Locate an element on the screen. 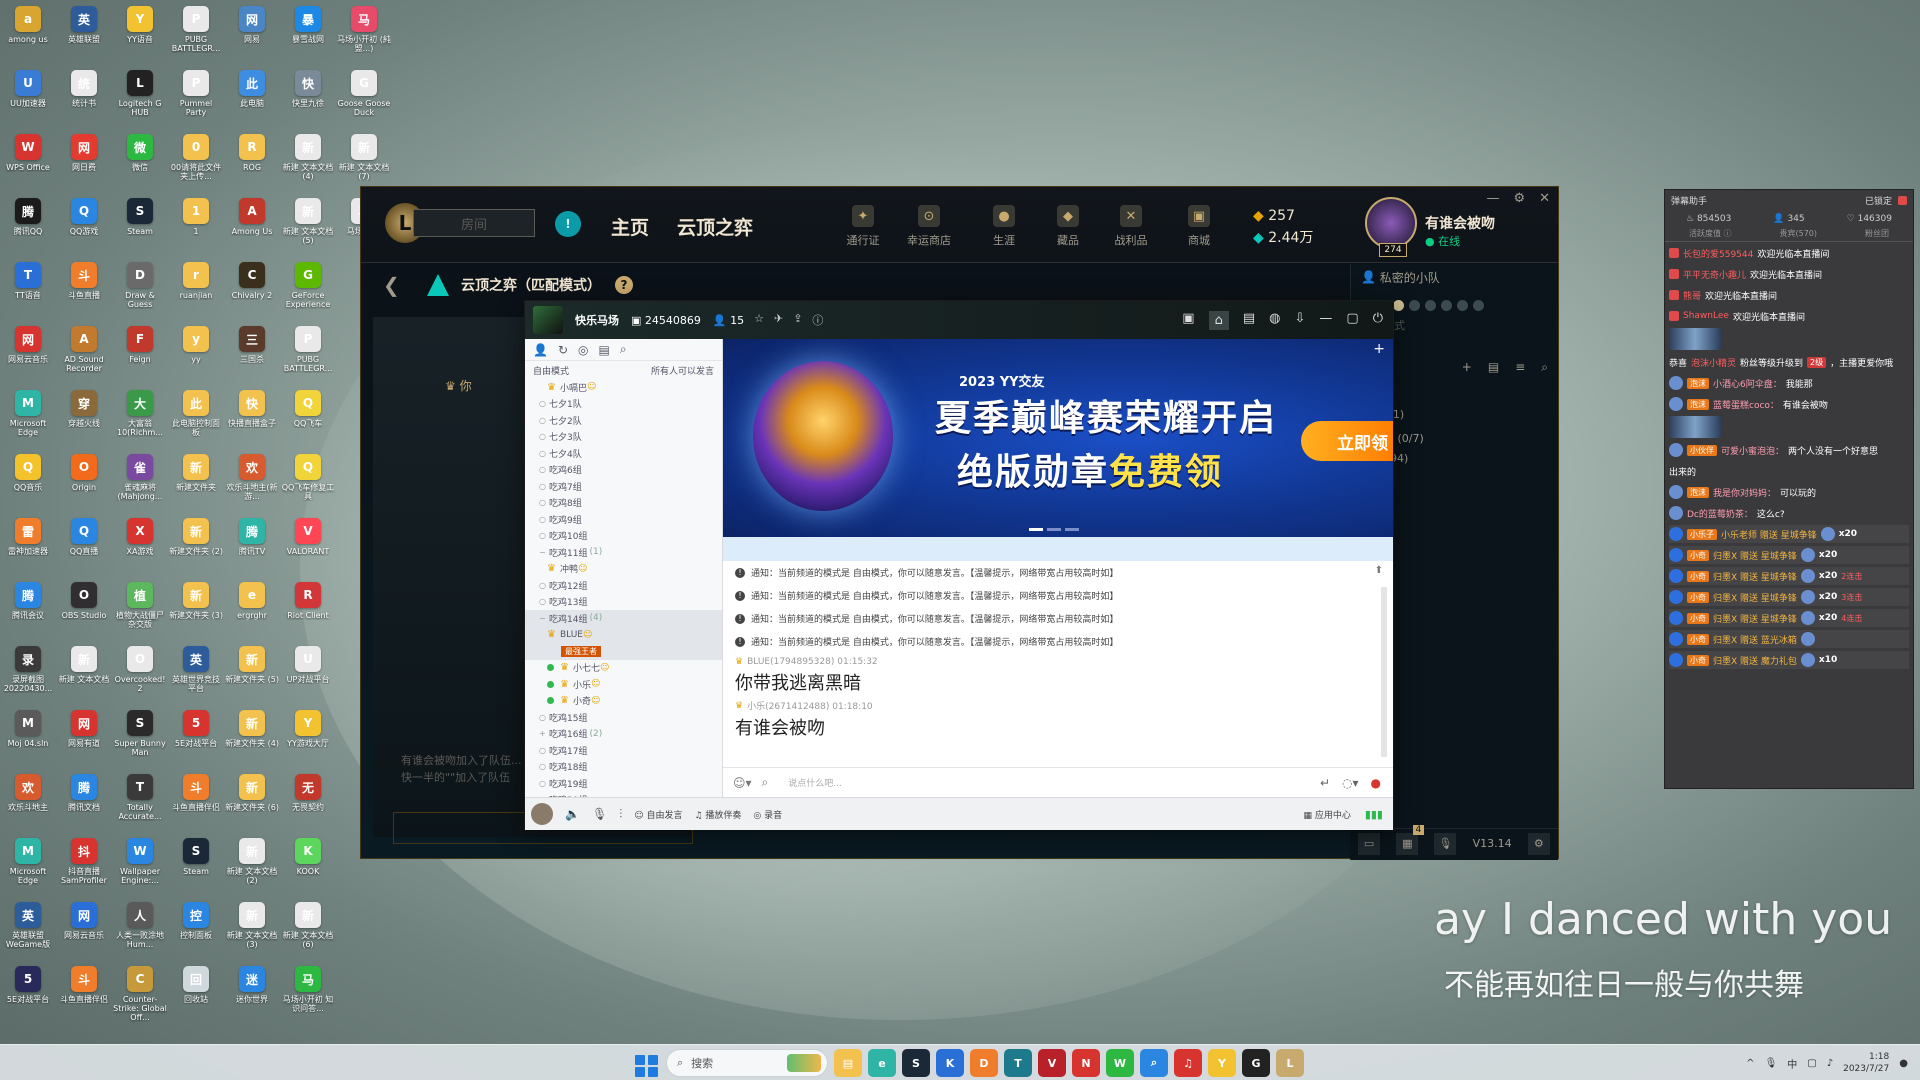 The height and width of the screenshot is (1080, 1920). kook-icon: K is located at coordinates (950, 1063).